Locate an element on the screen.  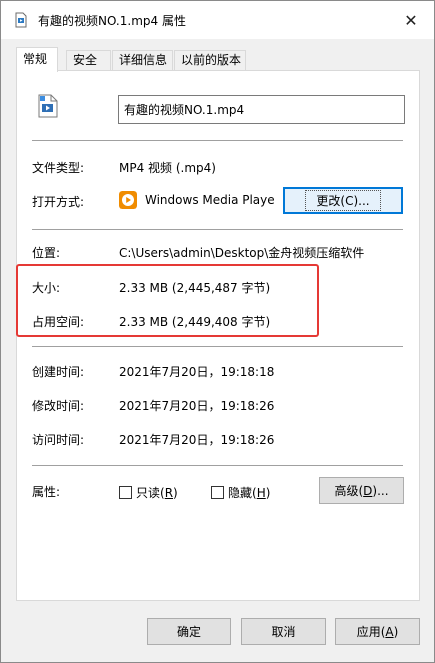
apply-access-key: A is located at coordinates (389, 631).